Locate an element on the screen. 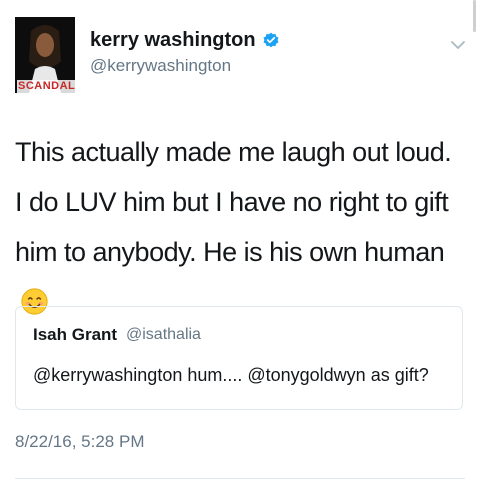  author-handle: @kerrywashington is located at coordinates (160, 66).